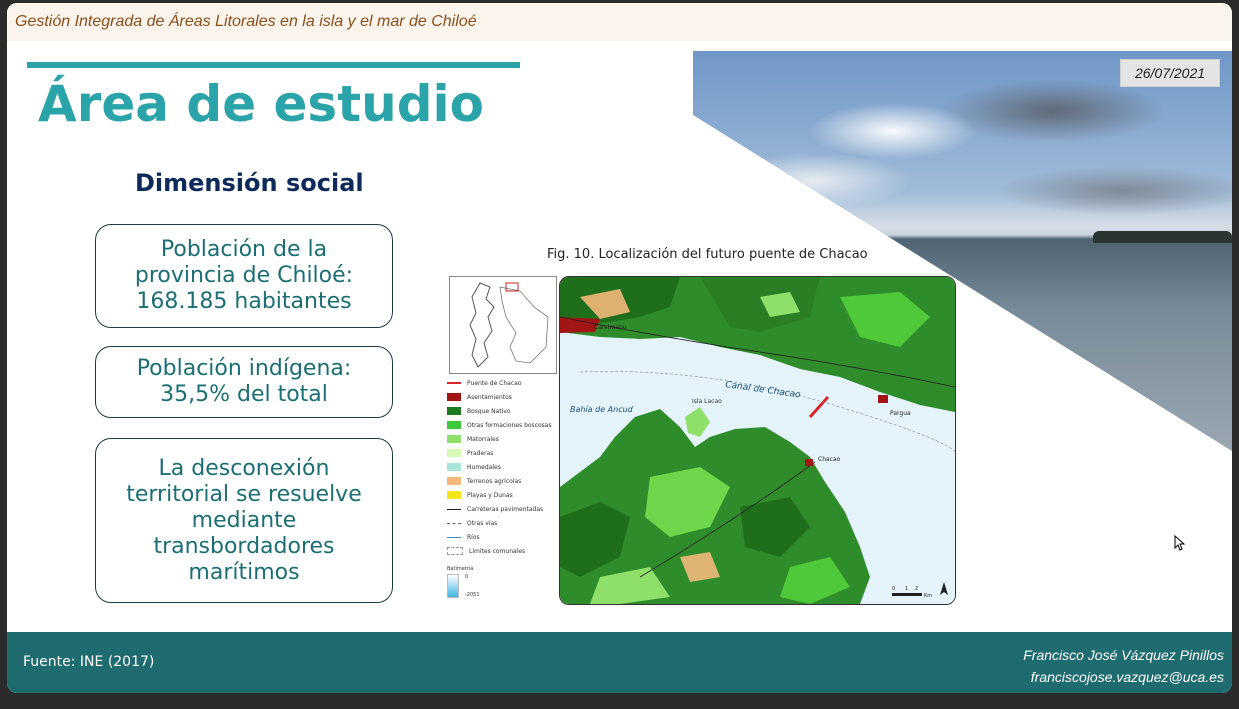  Describe the element at coordinates (1123, 655) in the screenshot. I see `author-name: Francisco José Vázquez Pinillos` at that location.